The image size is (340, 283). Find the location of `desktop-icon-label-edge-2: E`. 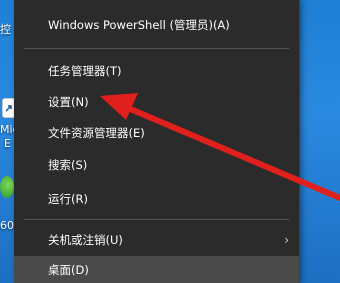

desktop-icon-label-edge-2: E is located at coordinates (7, 144).